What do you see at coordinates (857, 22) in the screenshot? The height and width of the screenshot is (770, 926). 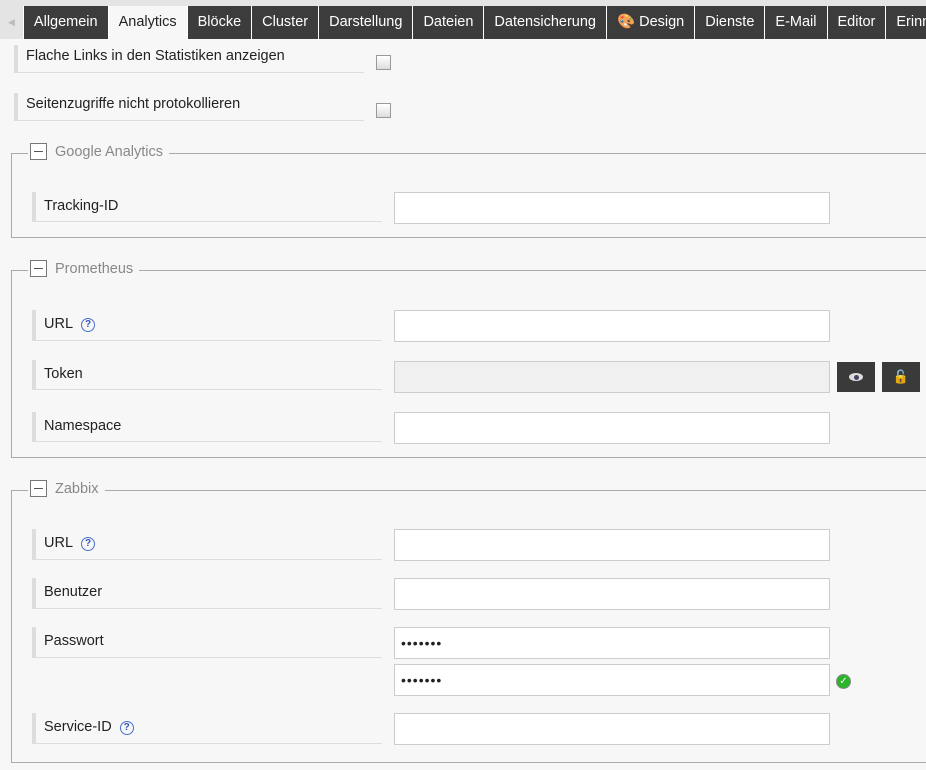 I see `tab-editor: Editor` at bounding box center [857, 22].